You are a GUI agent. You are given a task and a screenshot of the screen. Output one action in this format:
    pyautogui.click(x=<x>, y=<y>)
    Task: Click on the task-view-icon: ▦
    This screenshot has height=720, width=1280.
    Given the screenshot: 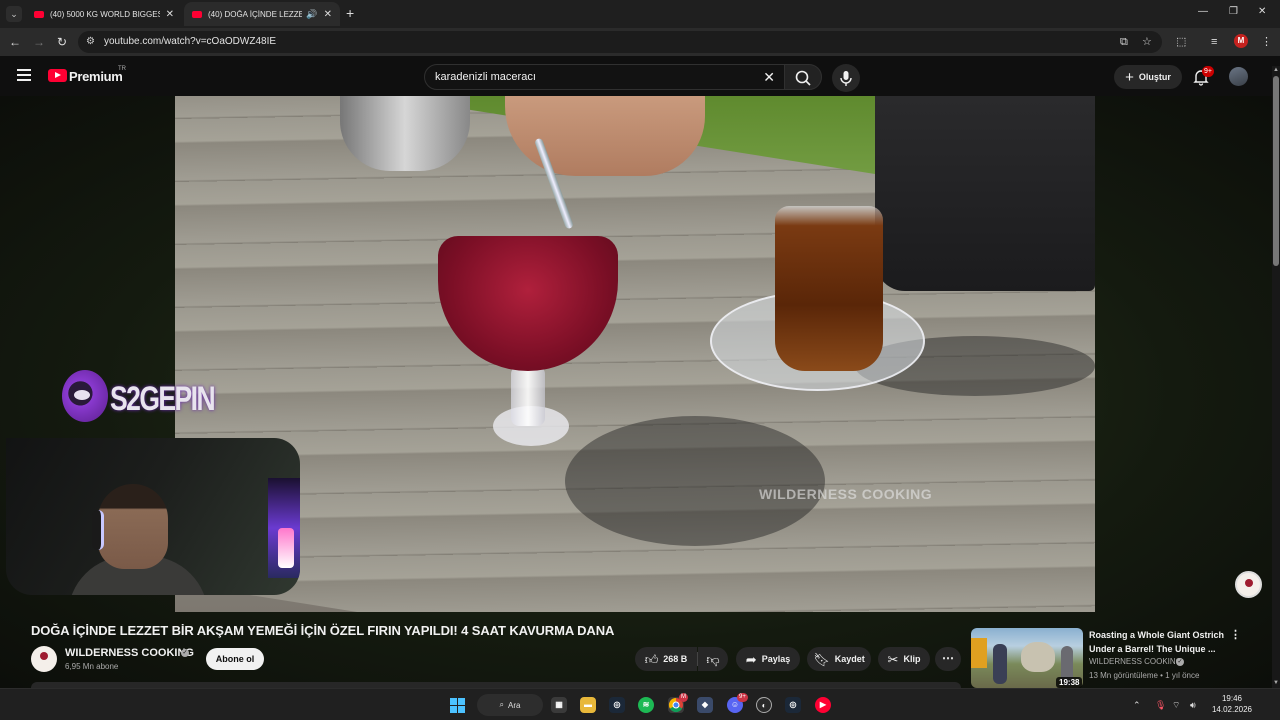 What is the action you would take?
    pyautogui.click(x=559, y=705)
    